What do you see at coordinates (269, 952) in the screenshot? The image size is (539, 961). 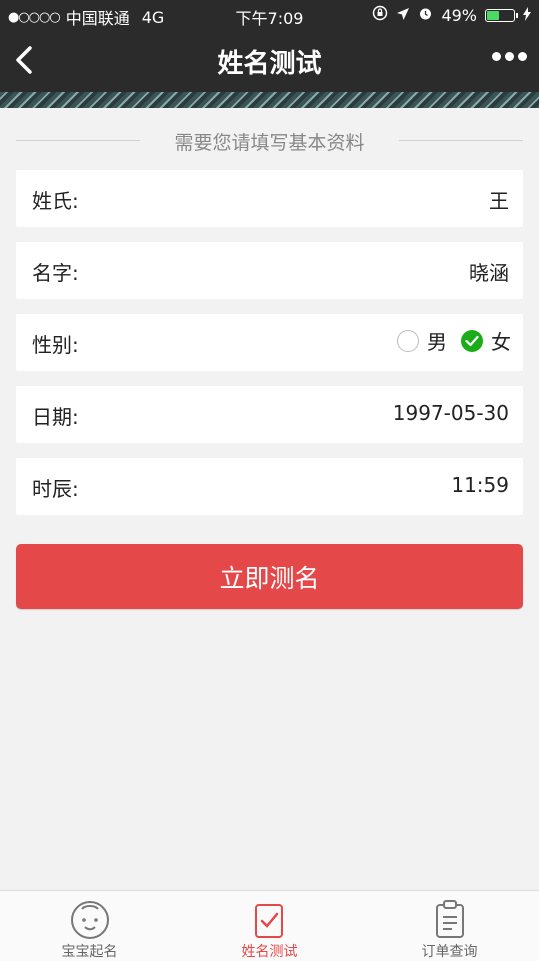 I see `tab-name-test-label: 姓名测试` at bounding box center [269, 952].